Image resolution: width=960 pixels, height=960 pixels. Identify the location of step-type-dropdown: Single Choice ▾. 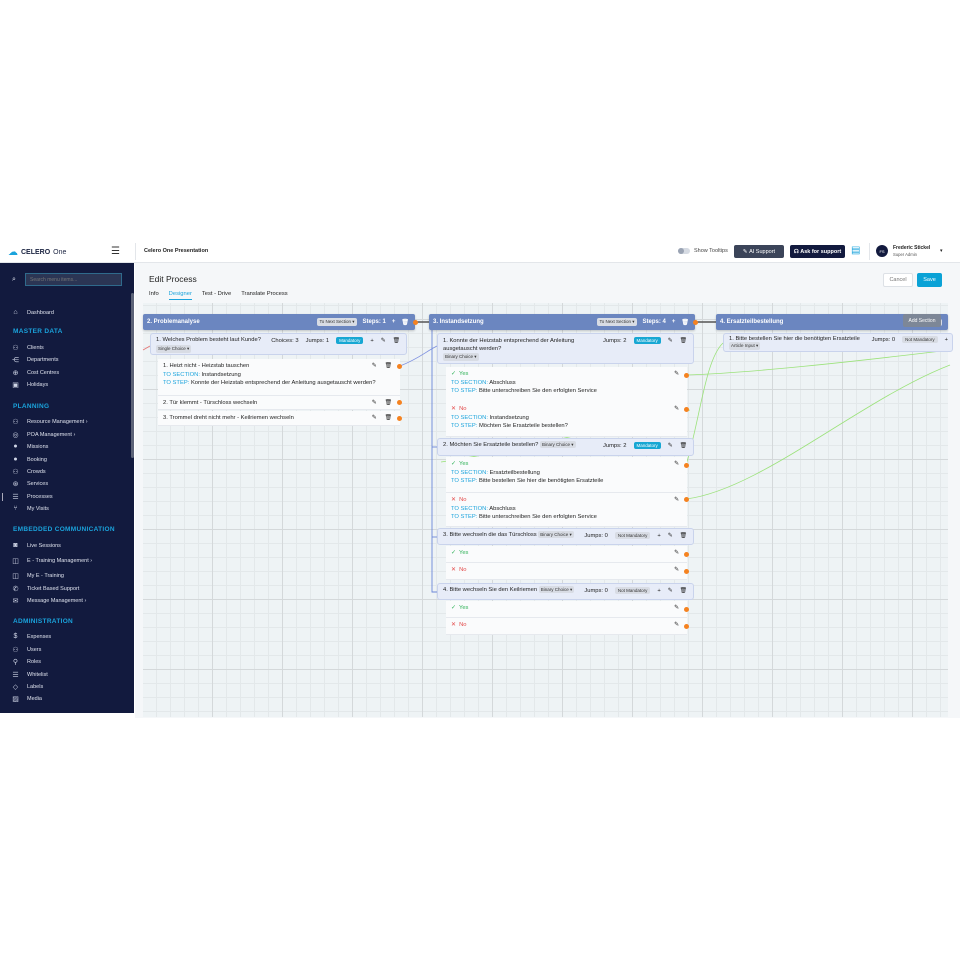
(174, 349).